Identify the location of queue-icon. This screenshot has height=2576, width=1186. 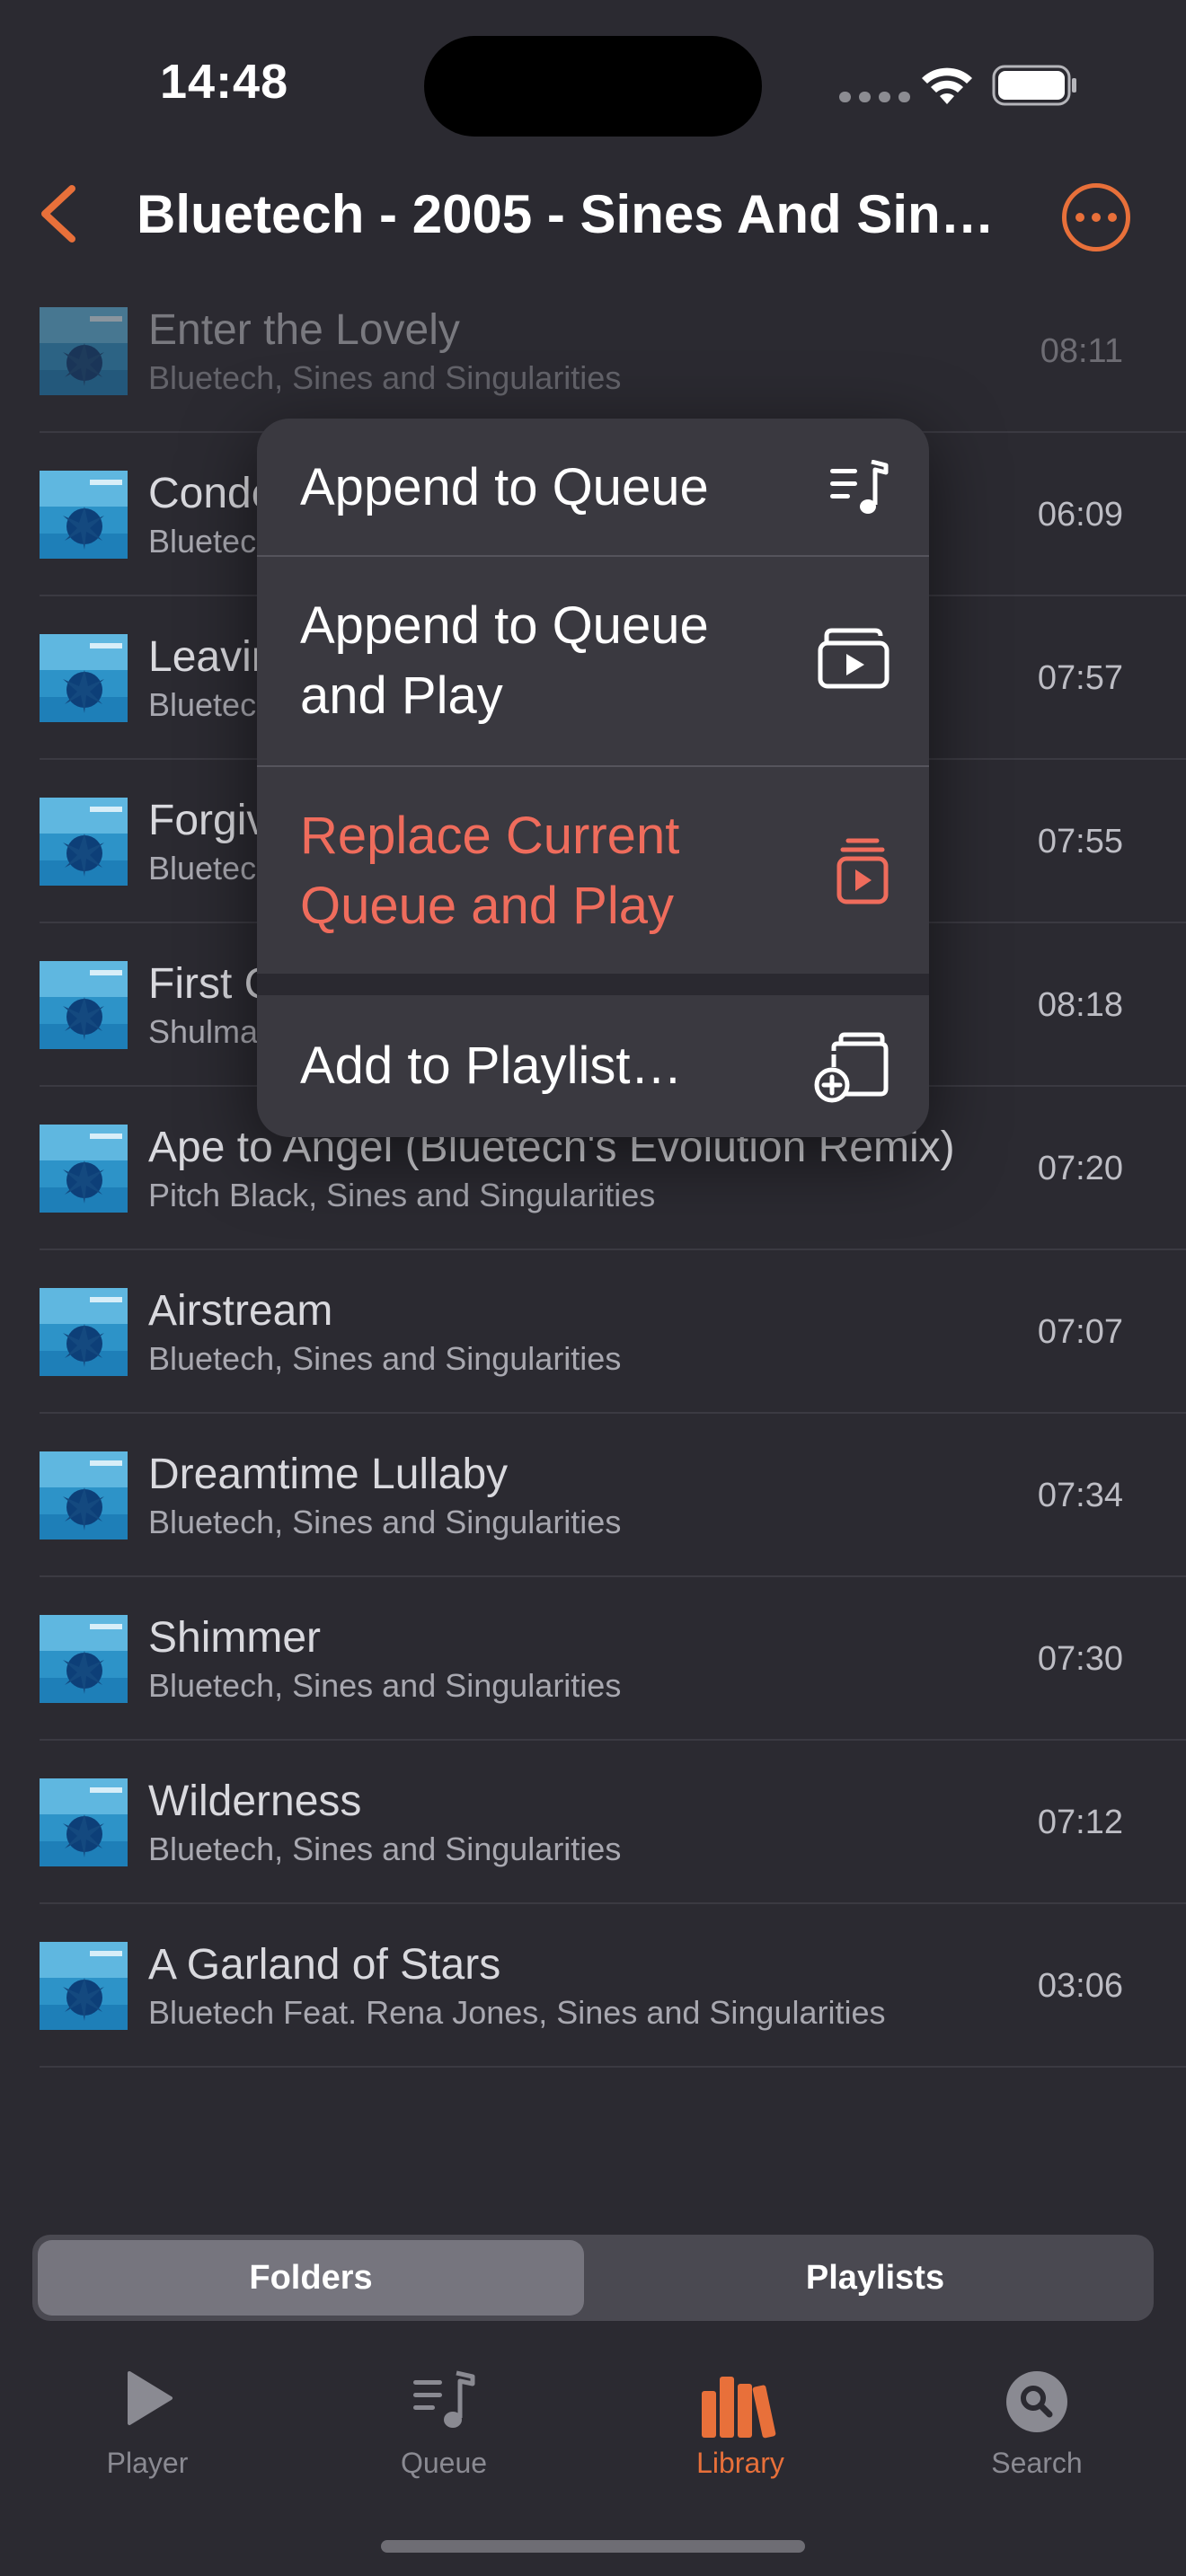
(444, 2399).